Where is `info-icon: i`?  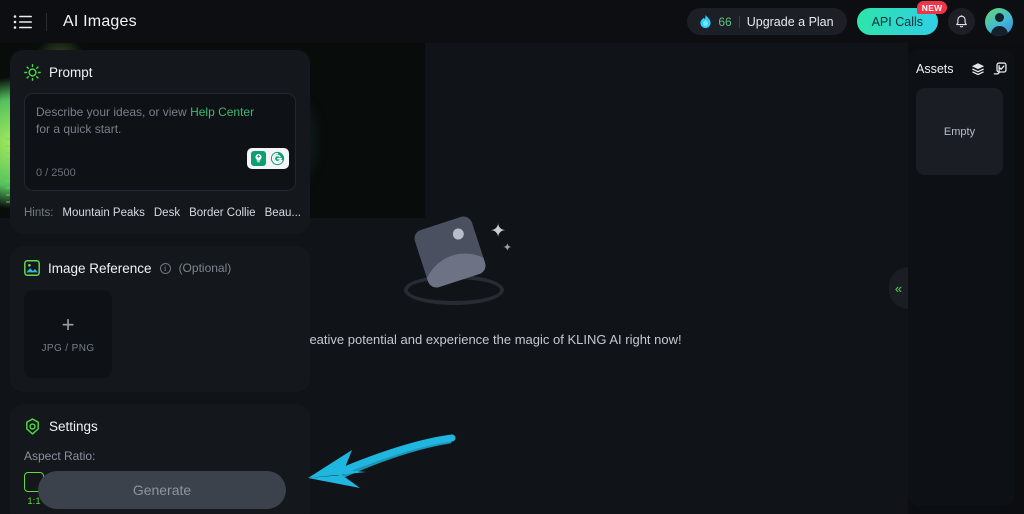 info-icon: i is located at coordinates (165, 268).